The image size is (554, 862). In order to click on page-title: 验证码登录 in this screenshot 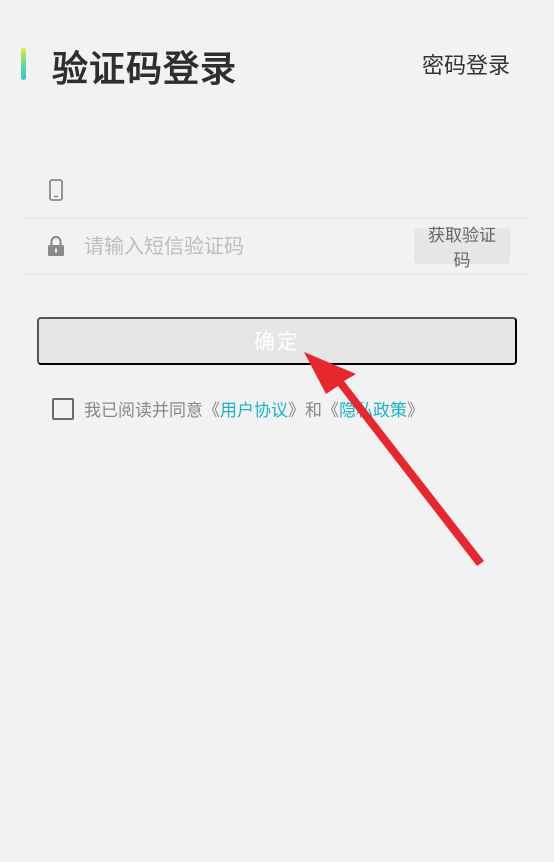, I will do `click(145, 69)`.